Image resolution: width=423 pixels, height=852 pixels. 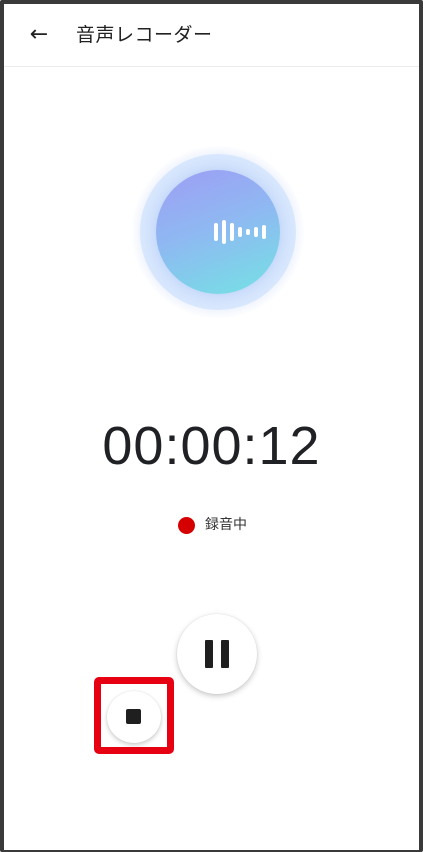 I want to click on app-bar: ← 音声レコーダー, so click(x=211, y=35).